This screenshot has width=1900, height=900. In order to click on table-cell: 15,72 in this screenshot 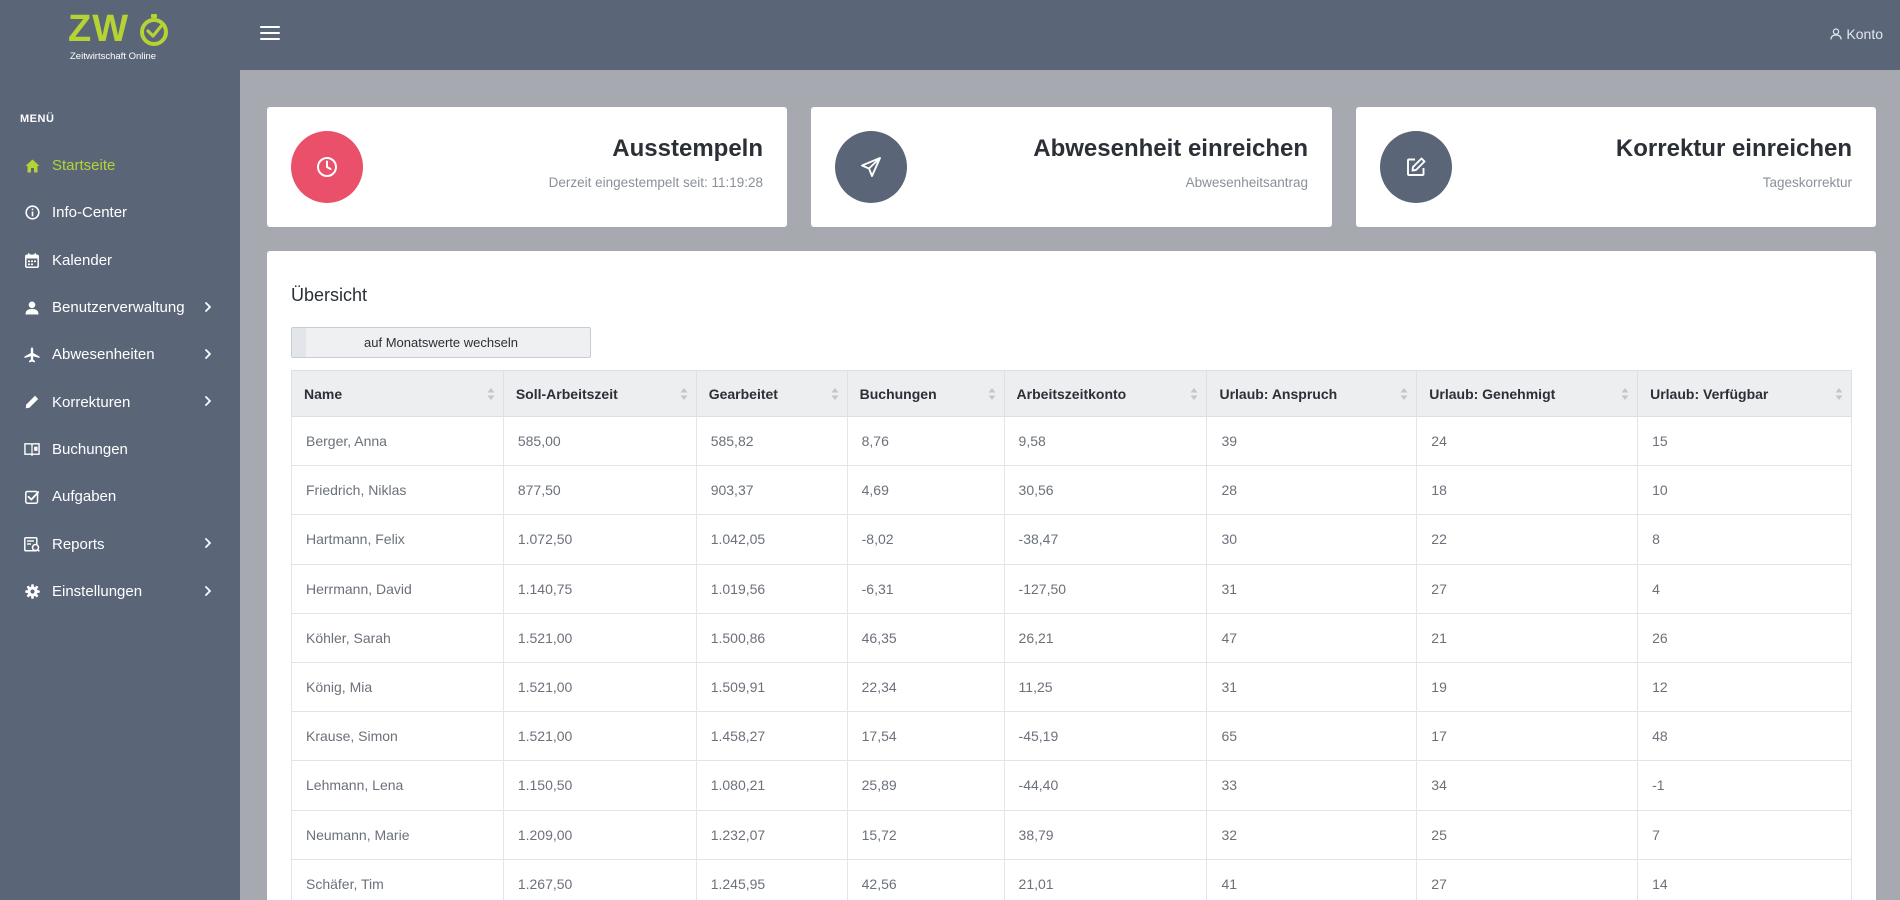, I will do `click(925, 834)`.